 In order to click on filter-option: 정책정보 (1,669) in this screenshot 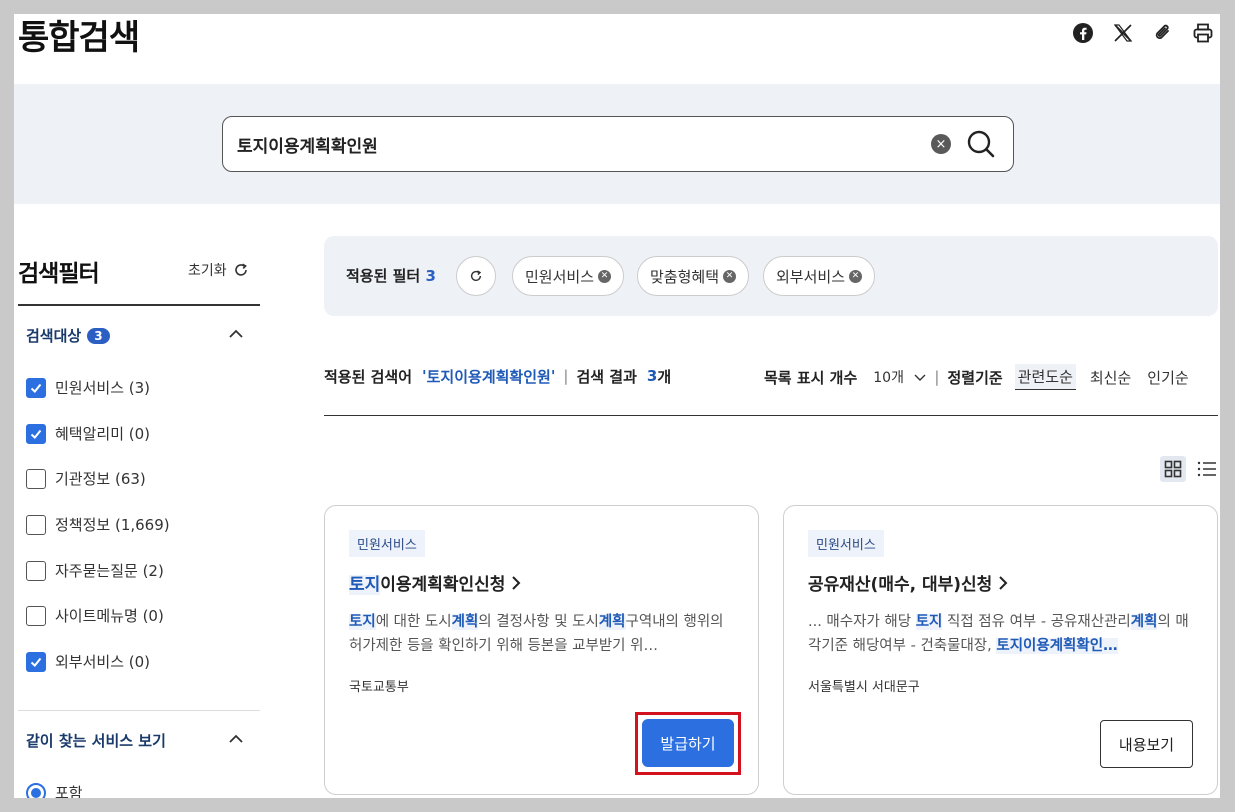, I will do `click(98, 524)`.